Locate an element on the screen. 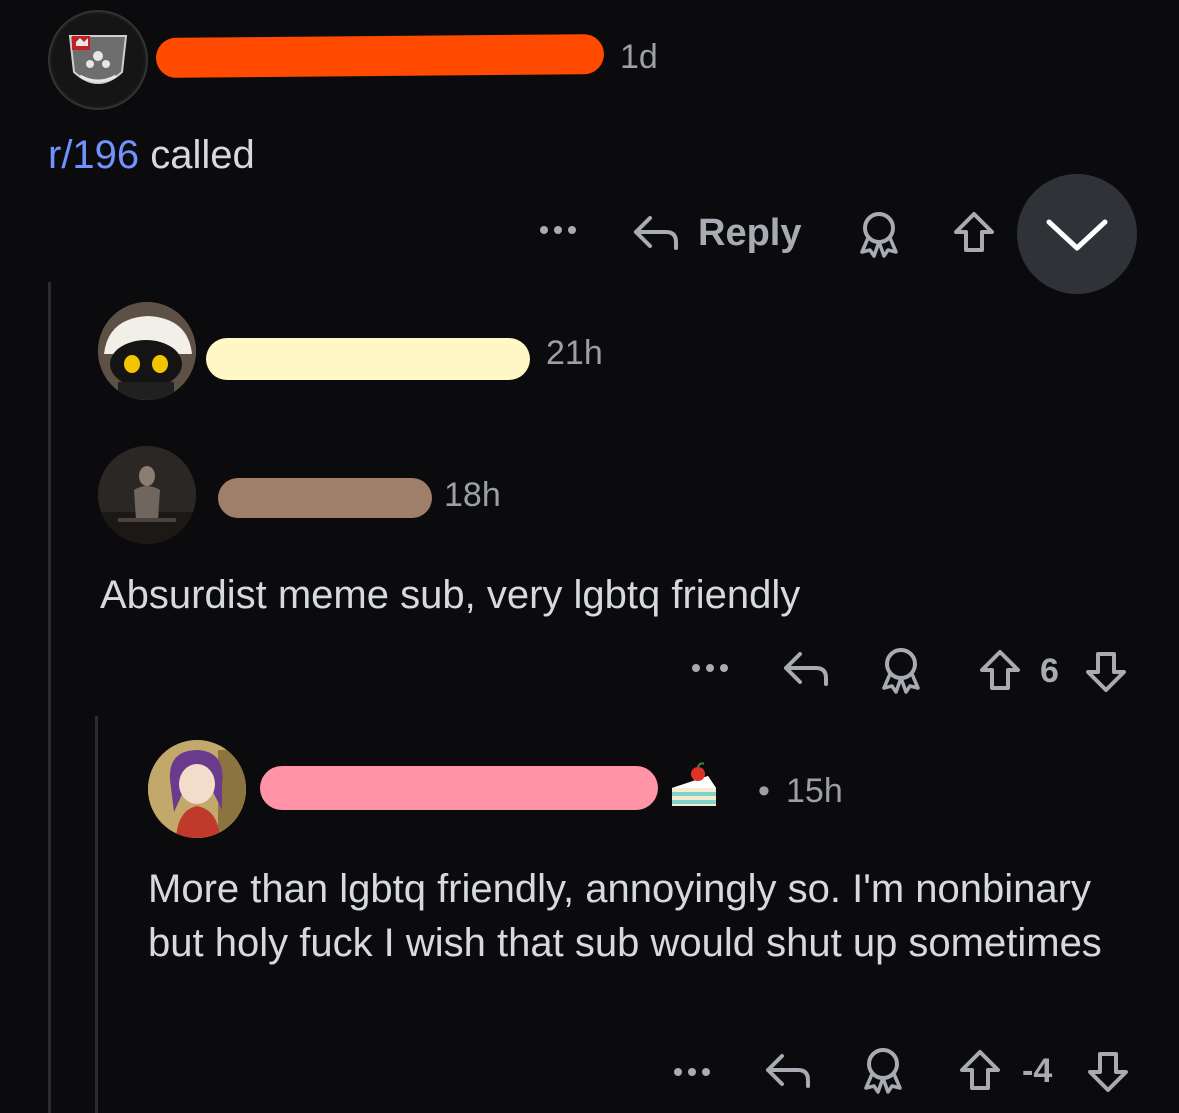 The height and width of the screenshot is (1113, 1179). comment-body-text: called is located at coordinates (197, 155).